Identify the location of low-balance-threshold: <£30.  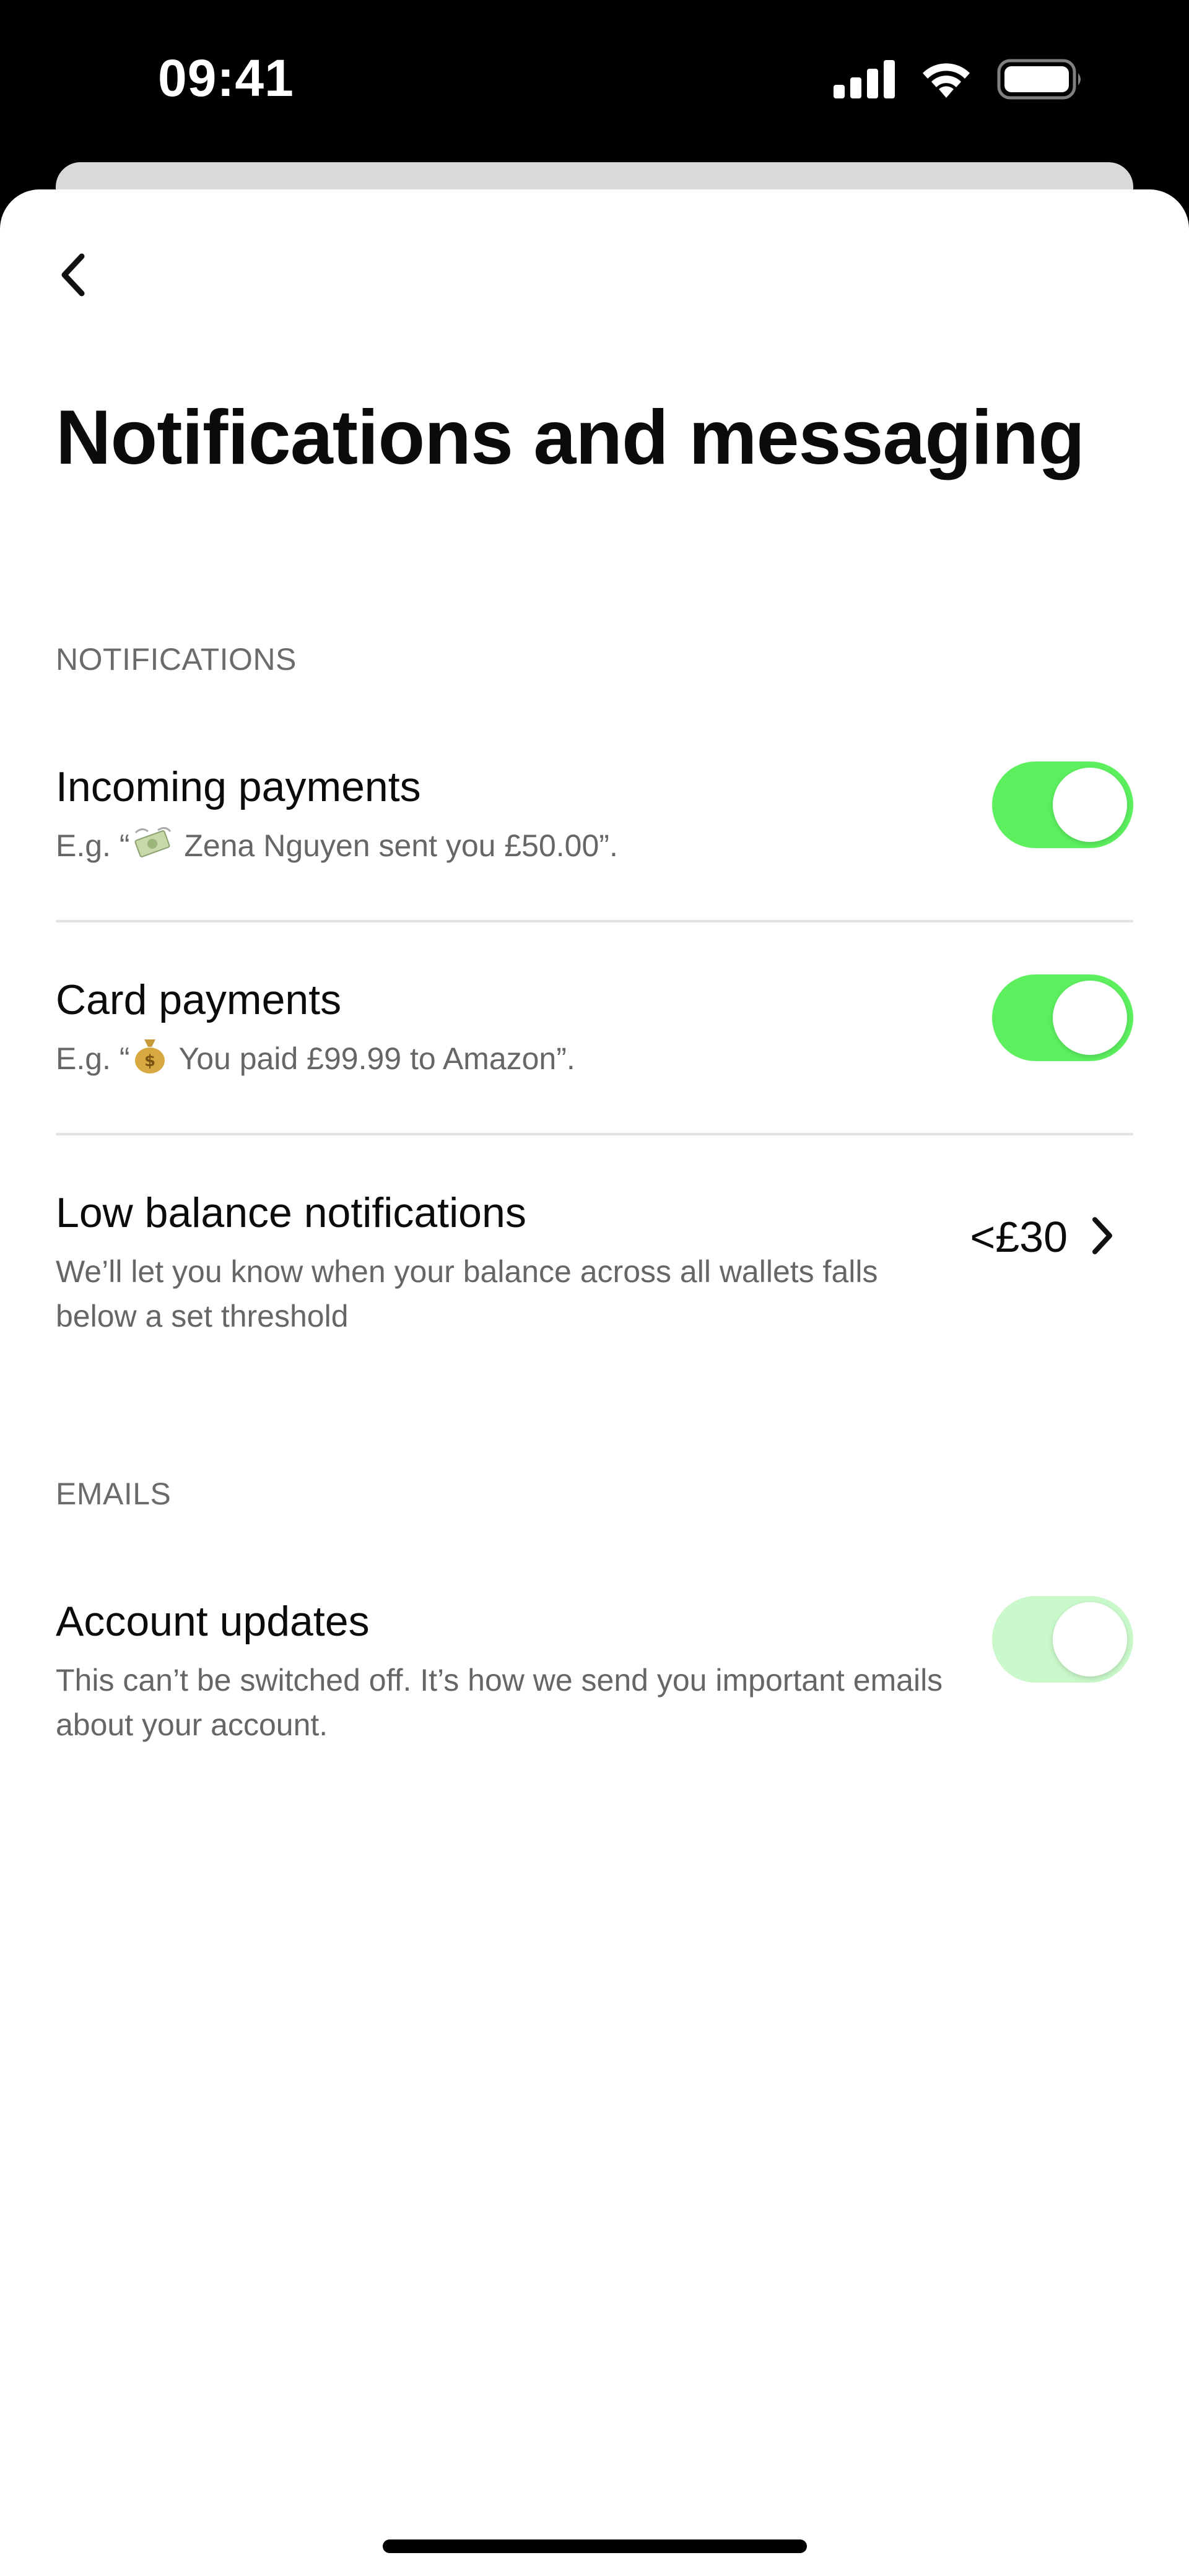
(1042, 1237).